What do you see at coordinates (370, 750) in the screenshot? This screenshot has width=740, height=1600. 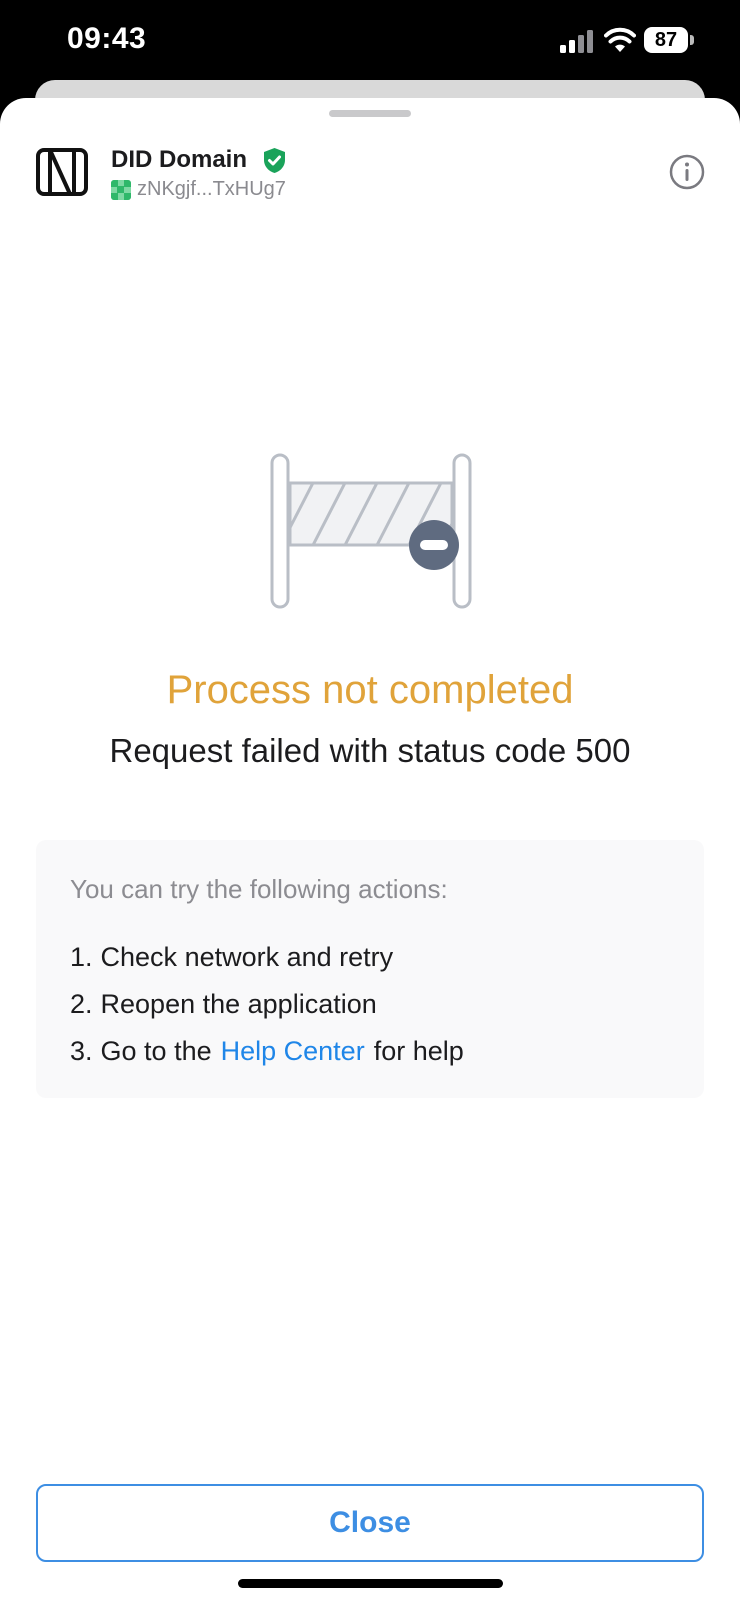 I see `error-message: Request failed with status code 500` at bounding box center [370, 750].